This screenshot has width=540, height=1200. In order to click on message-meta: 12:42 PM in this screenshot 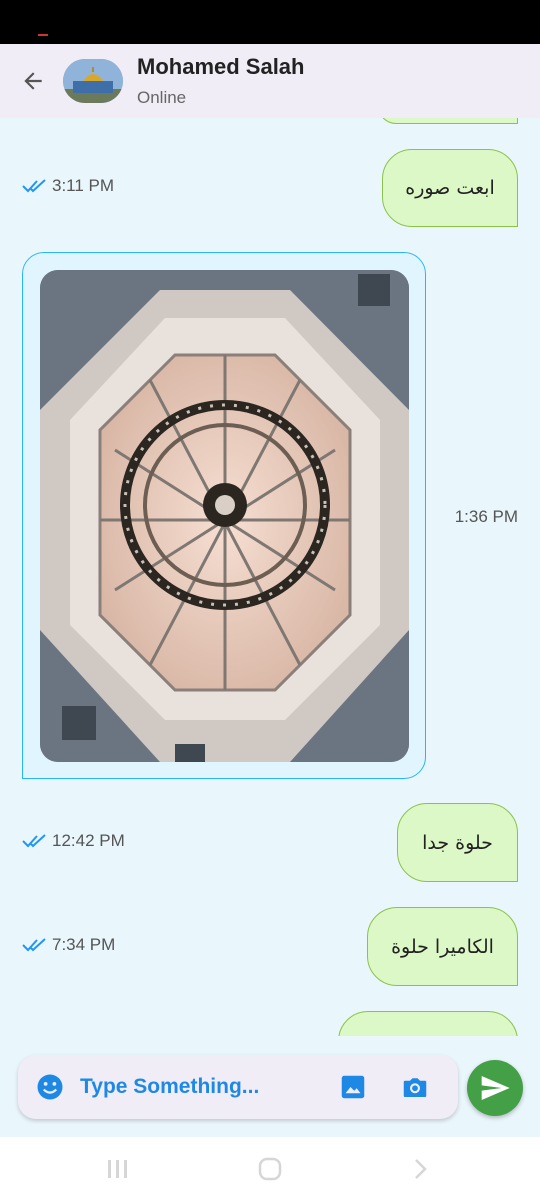, I will do `click(73, 841)`.